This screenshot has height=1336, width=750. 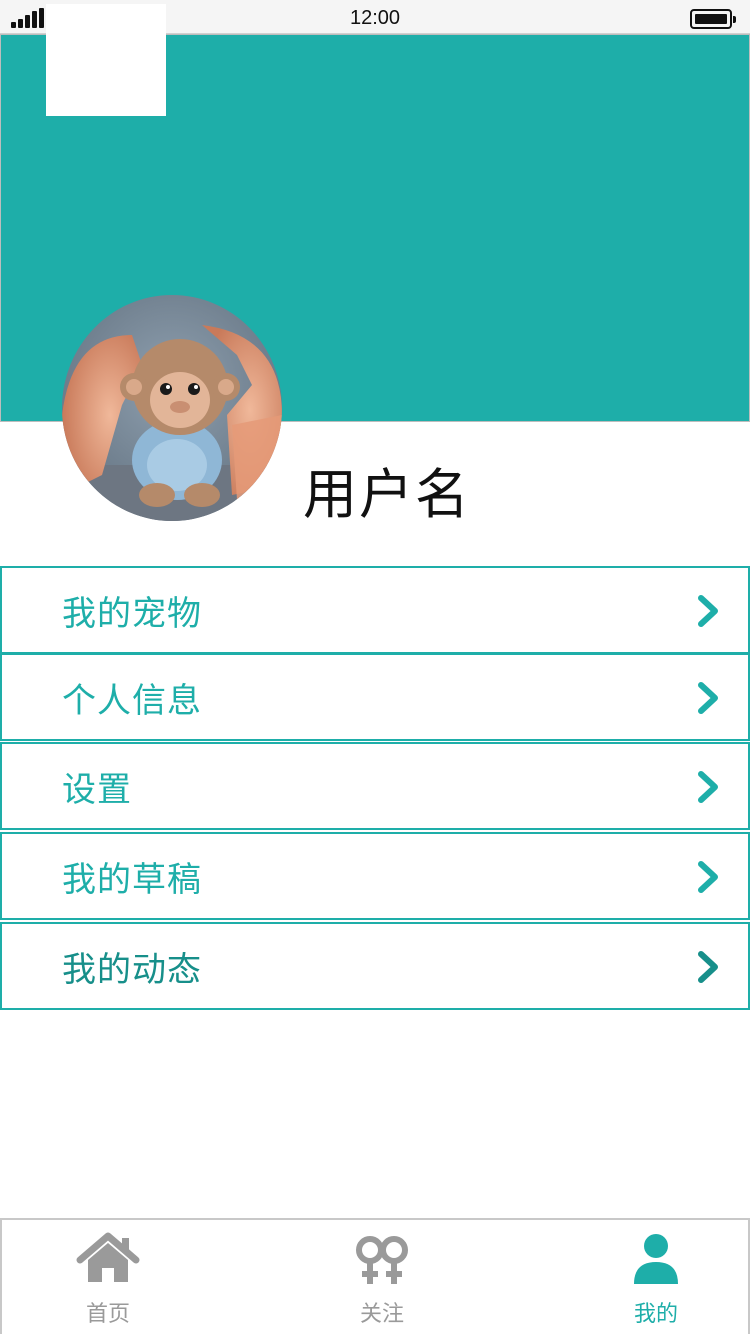 I want to click on battery-icon, so click(x=713, y=19).